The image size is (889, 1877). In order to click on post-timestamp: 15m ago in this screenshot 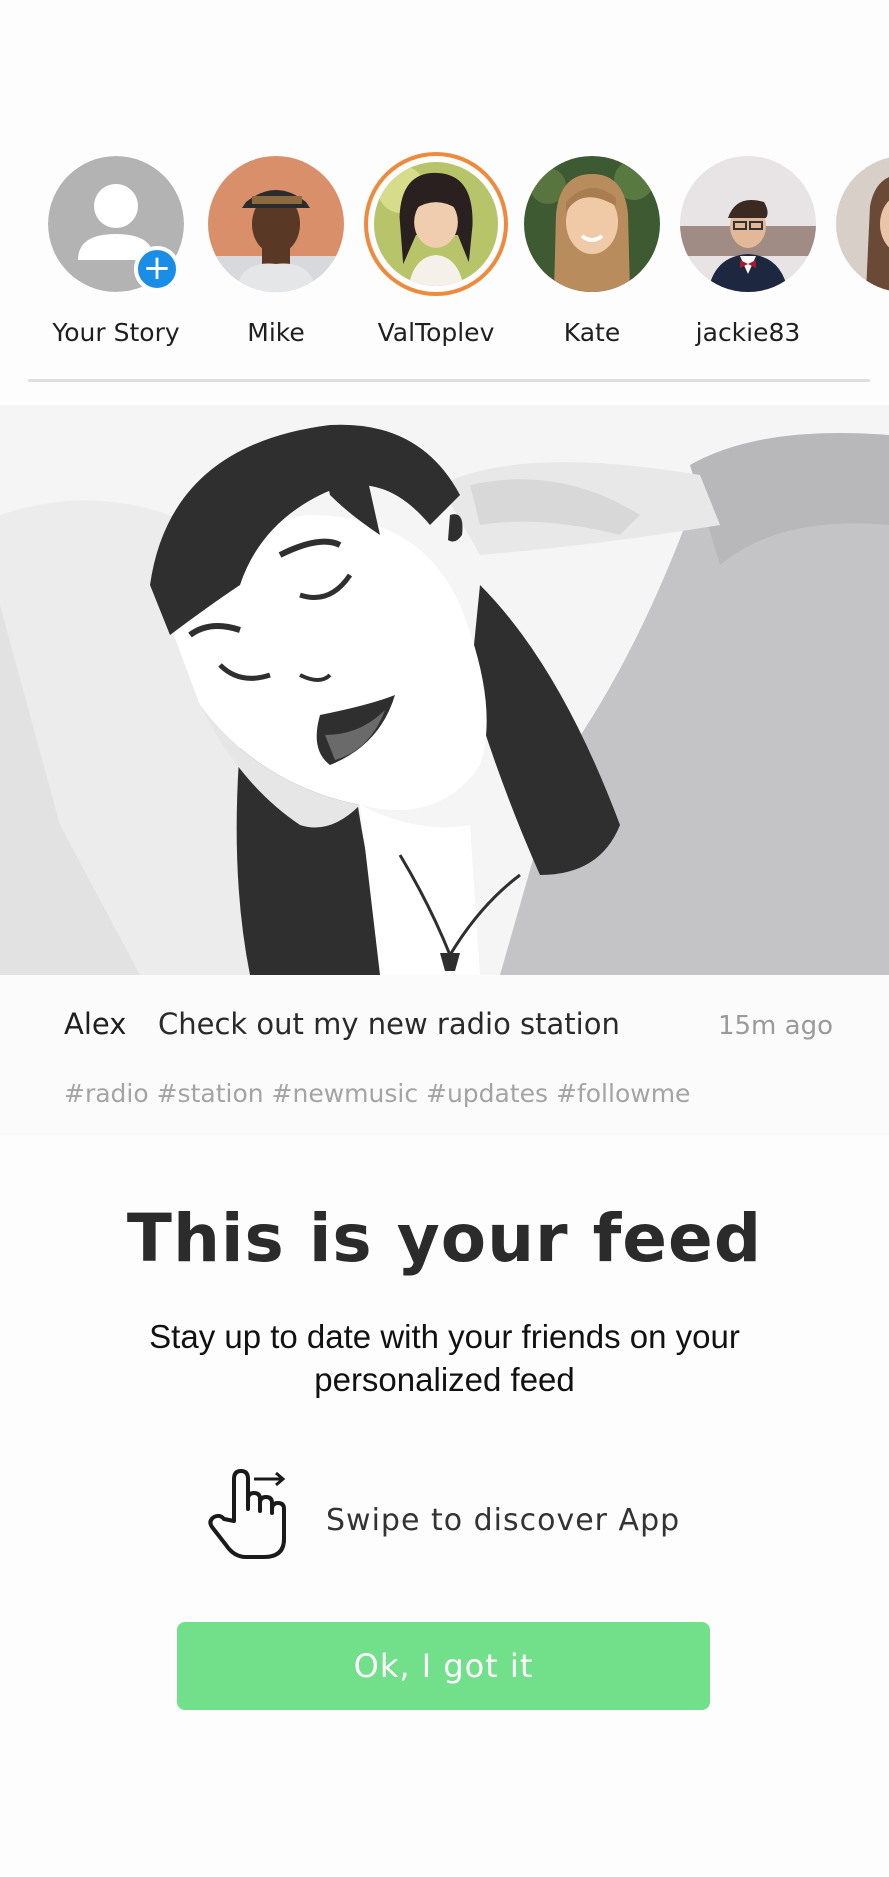, I will do `click(775, 1026)`.